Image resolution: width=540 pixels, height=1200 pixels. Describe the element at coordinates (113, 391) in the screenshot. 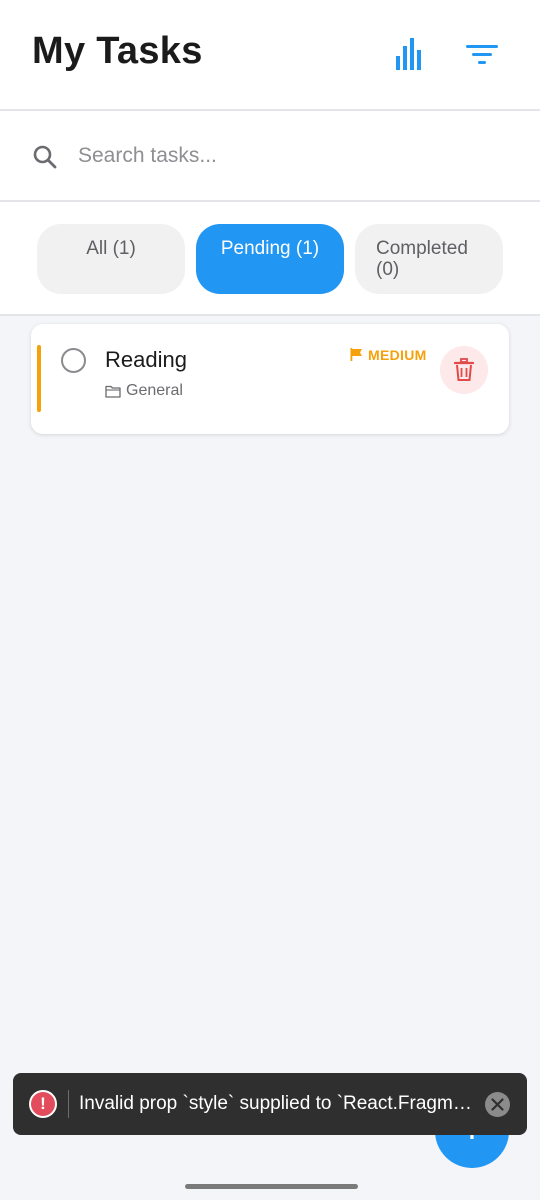

I see `folder-icon` at that location.